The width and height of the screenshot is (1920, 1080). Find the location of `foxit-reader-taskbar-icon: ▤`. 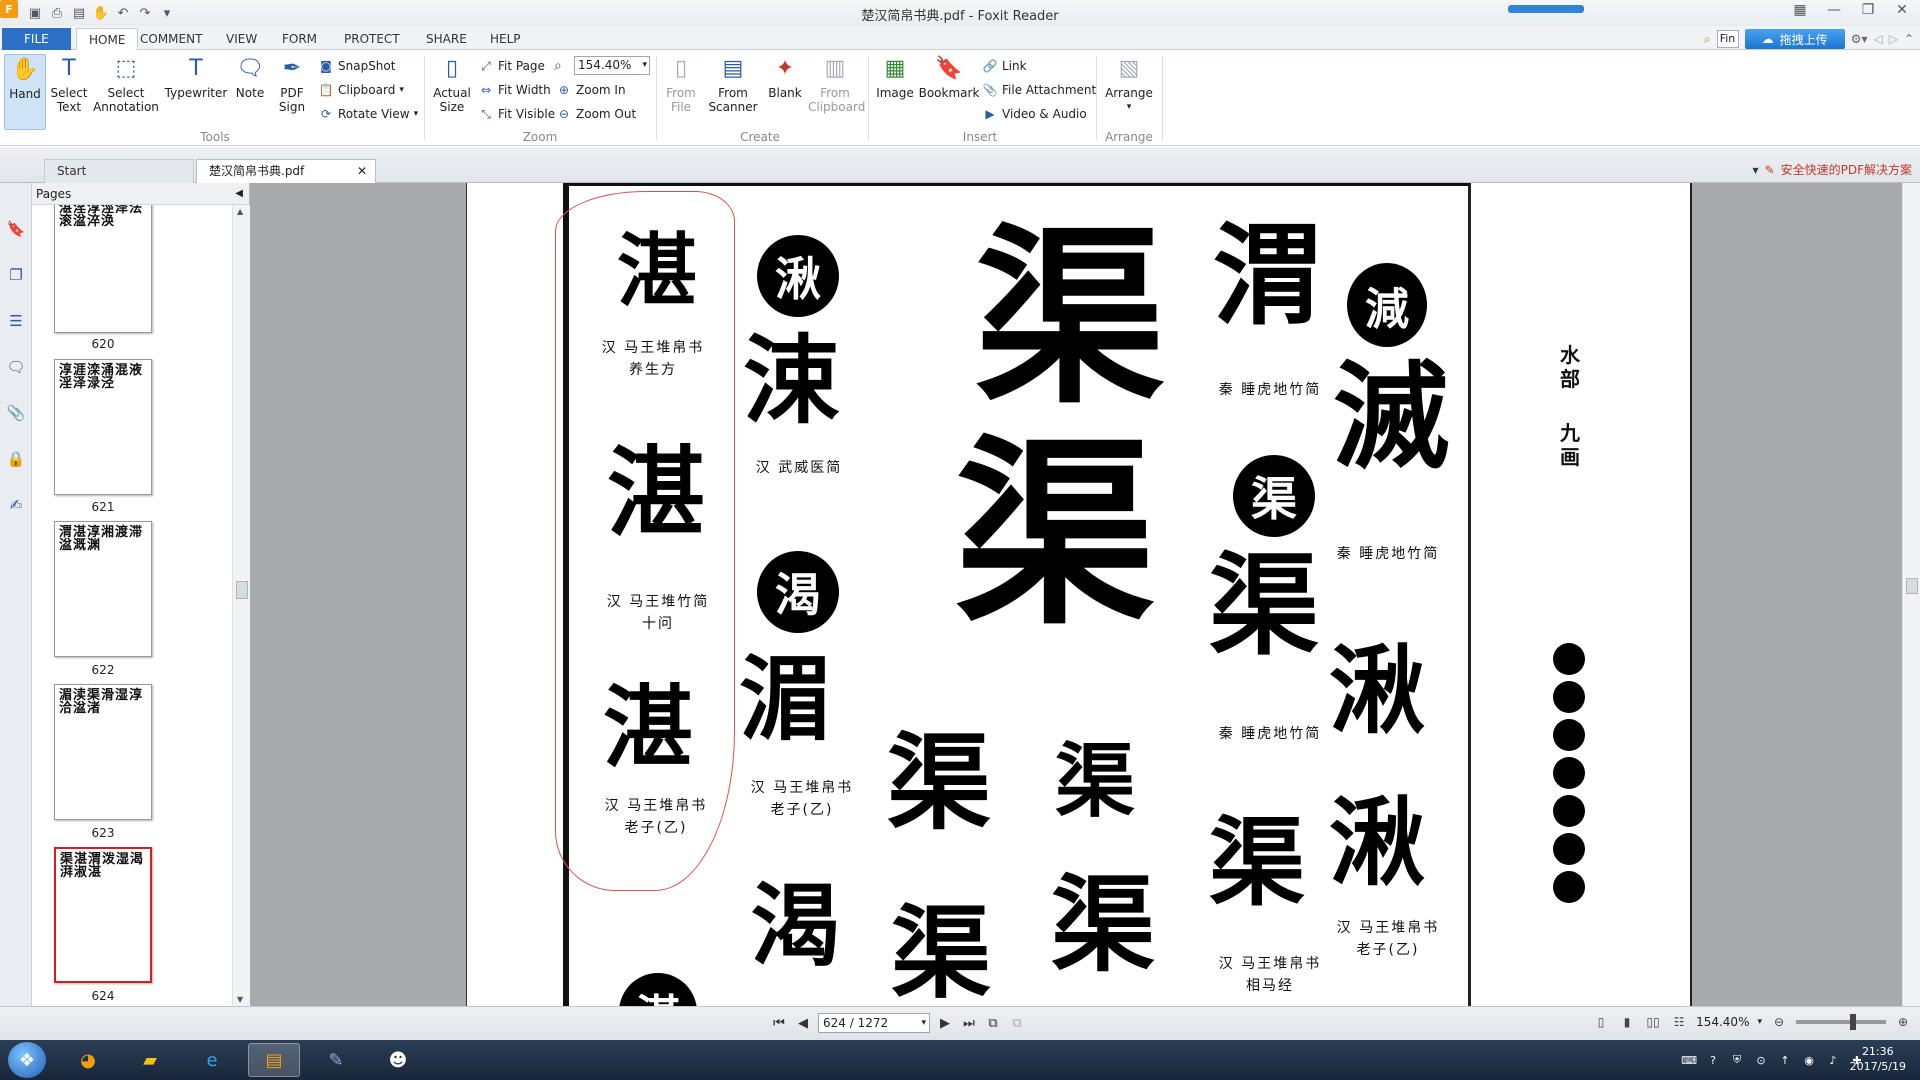

foxit-reader-taskbar-icon: ▤ is located at coordinates (274, 1060).